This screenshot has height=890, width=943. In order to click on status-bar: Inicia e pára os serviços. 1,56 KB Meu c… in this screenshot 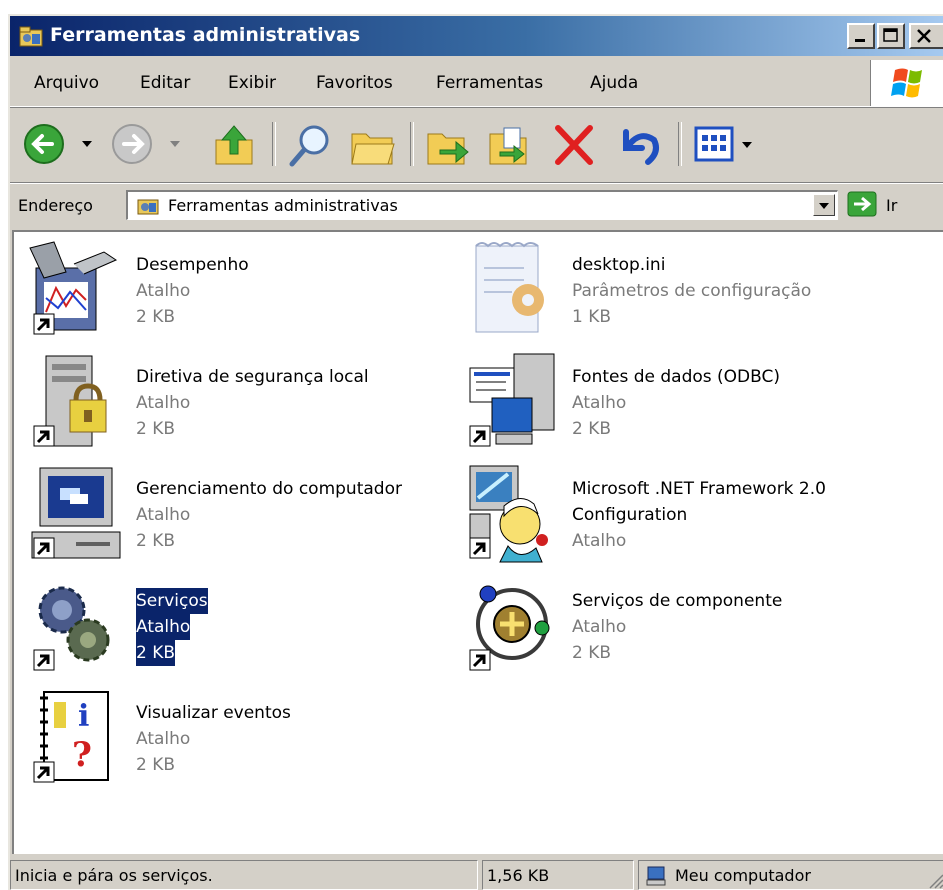, I will do `click(476, 873)`.